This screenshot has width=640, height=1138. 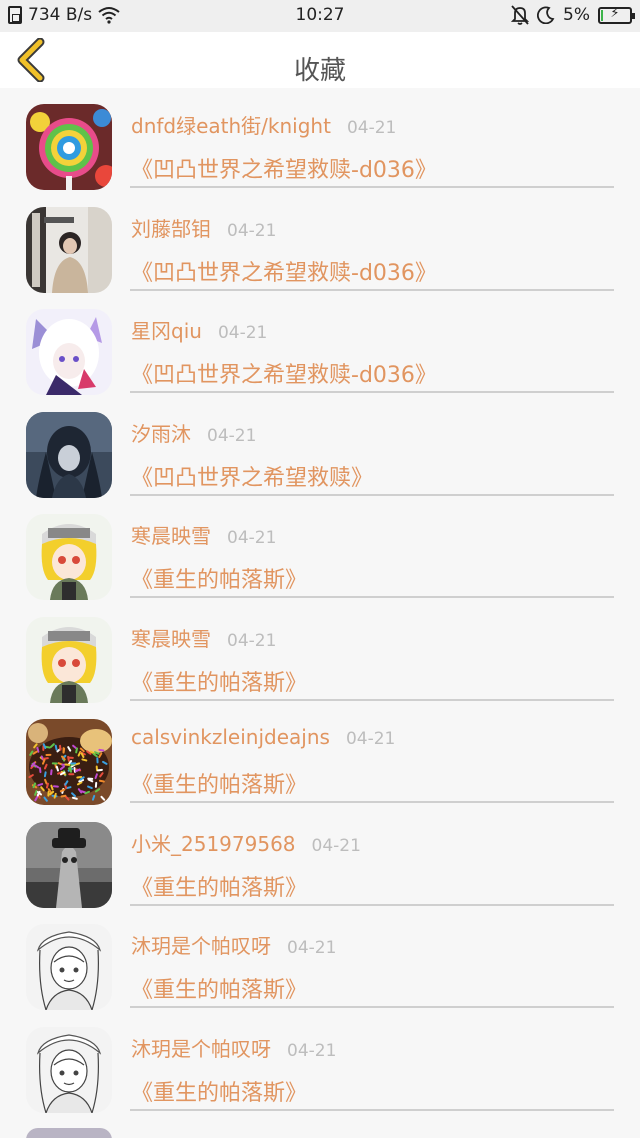 I want to click on lollipop-avatar, so click(x=69, y=147).